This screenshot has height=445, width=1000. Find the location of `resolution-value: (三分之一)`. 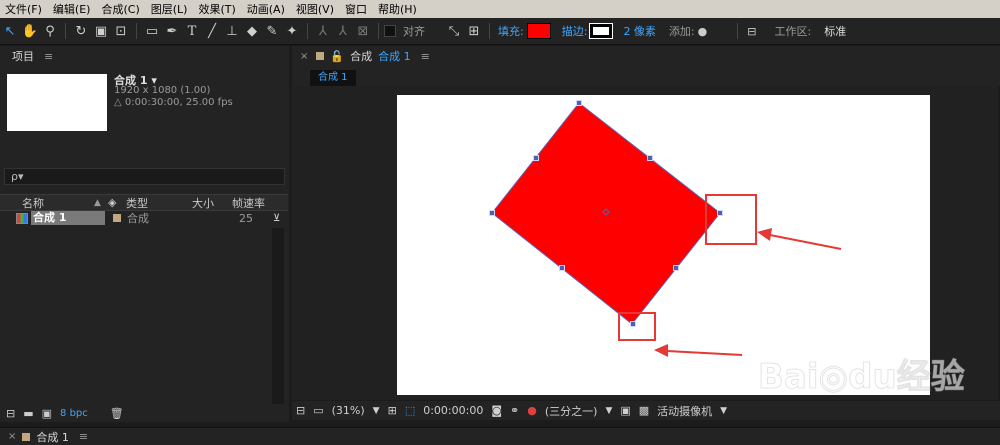

resolution-value: (三分之一) is located at coordinates (571, 411).